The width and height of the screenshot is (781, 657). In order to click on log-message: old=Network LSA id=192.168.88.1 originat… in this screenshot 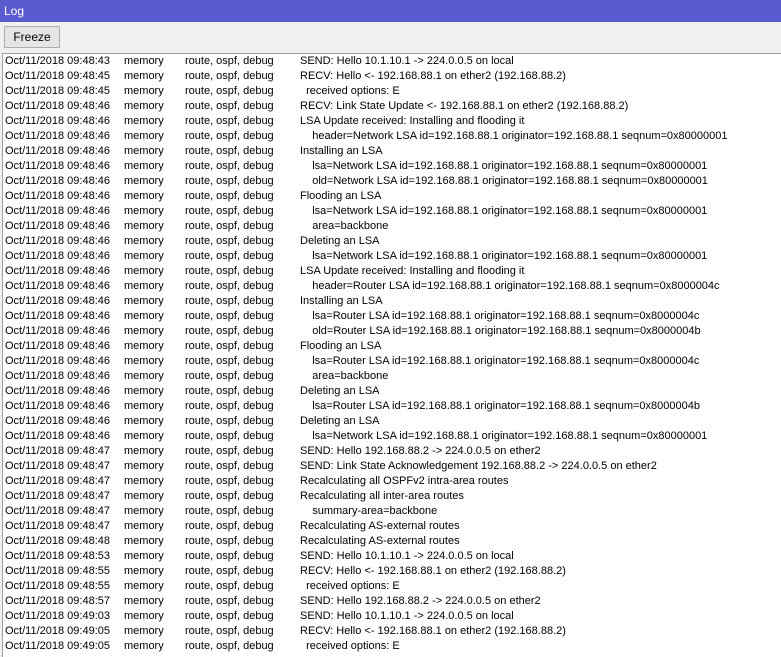, I will do `click(504, 181)`.